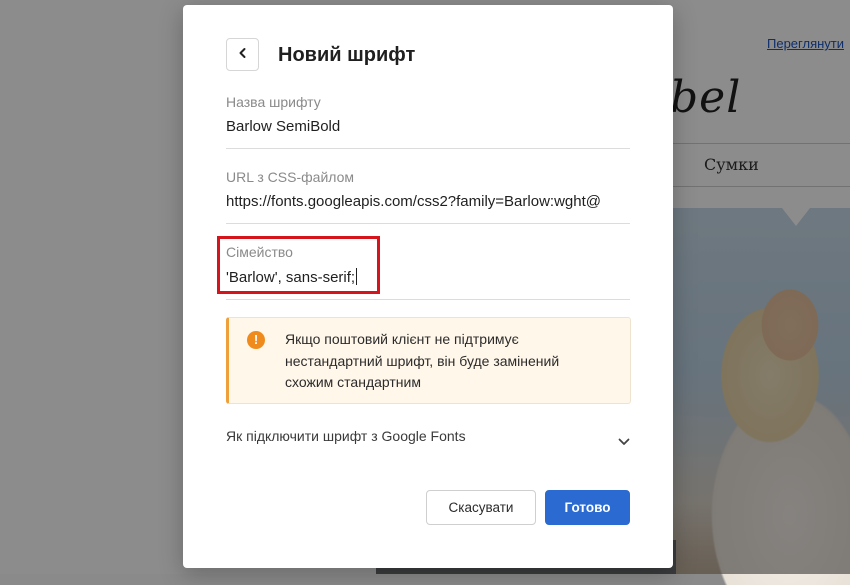 The image size is (850, 585). Describe the element at coordinates (346, 436) in the screenshot. I see `accordion-label: Як підключити шрифт з Google Fonts` at that location.